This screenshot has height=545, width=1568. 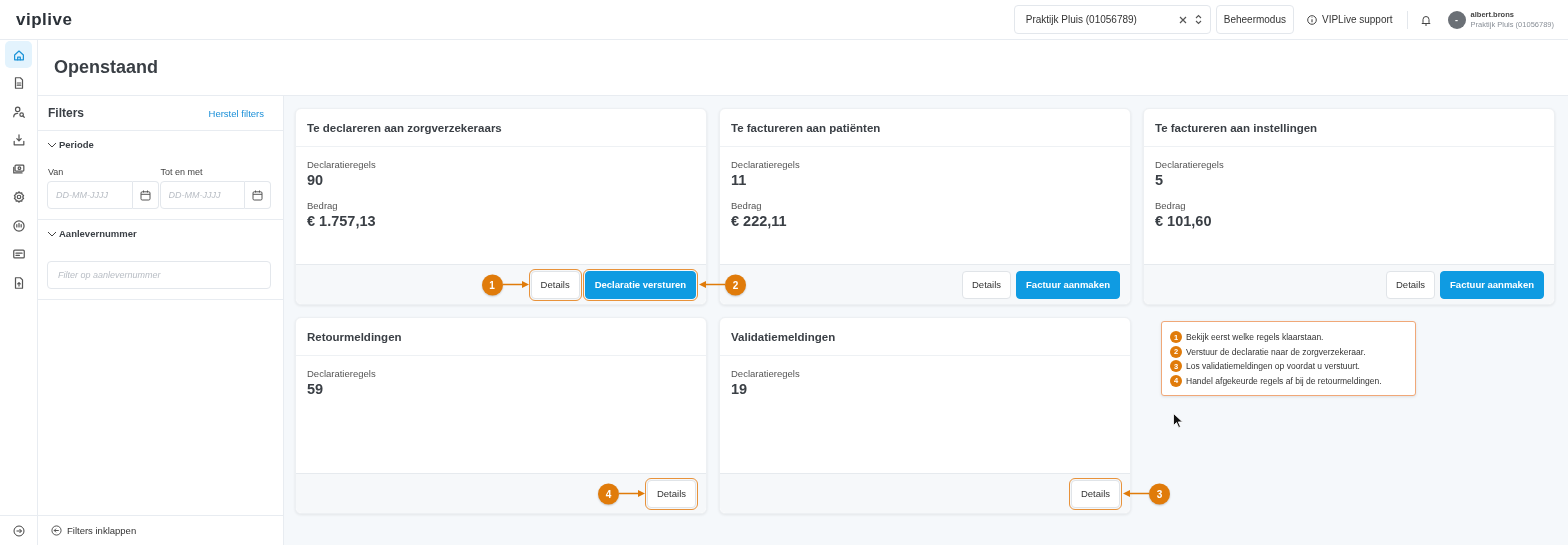 What do you see at coordinates (18, 530) in the screenshot?
I see `expand-icon` at bounding box center [18, 530].